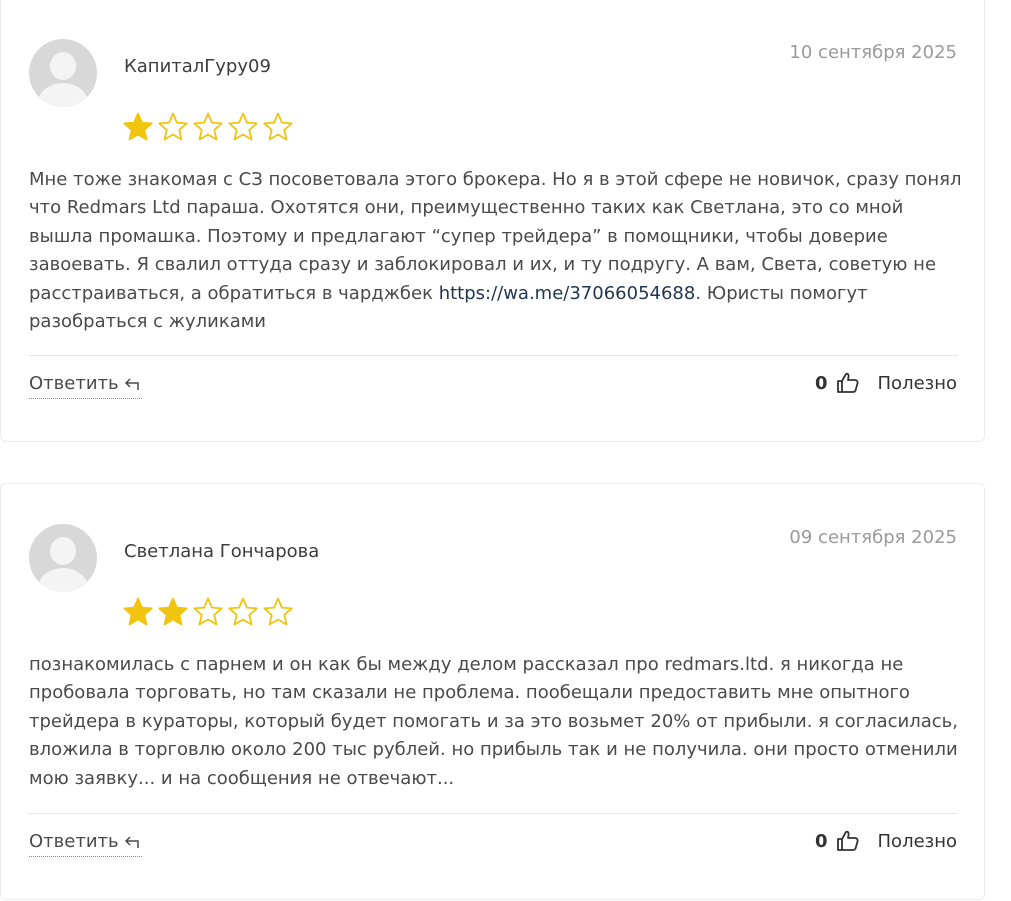  Describe the element at coordinates (873, 52) in the screenshot. I see `review-date: 10 сентября 2025` at that location.